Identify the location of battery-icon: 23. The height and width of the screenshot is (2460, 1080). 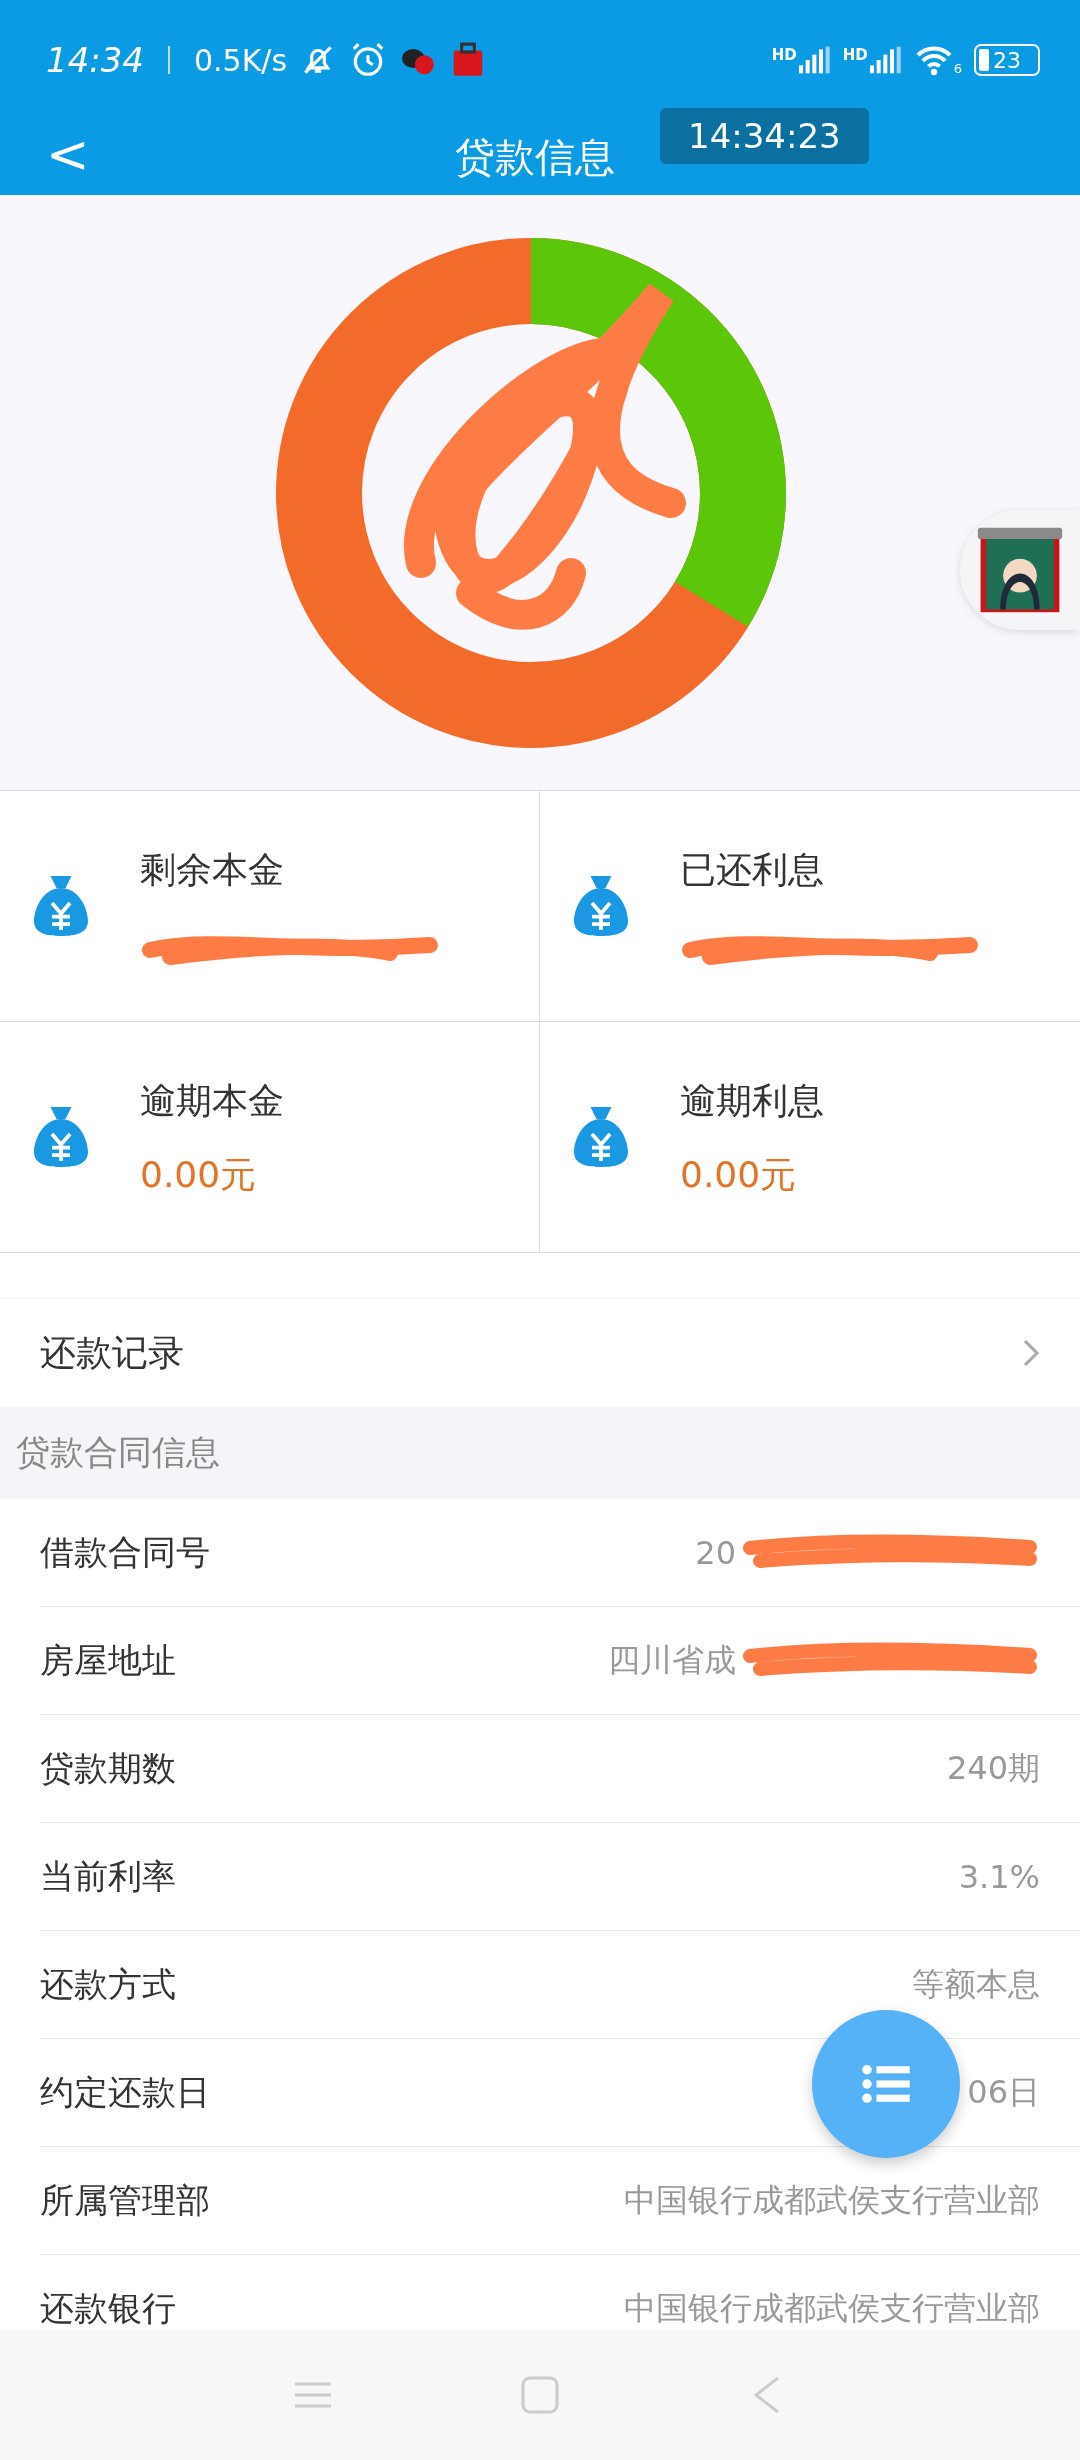
(1007, 60).